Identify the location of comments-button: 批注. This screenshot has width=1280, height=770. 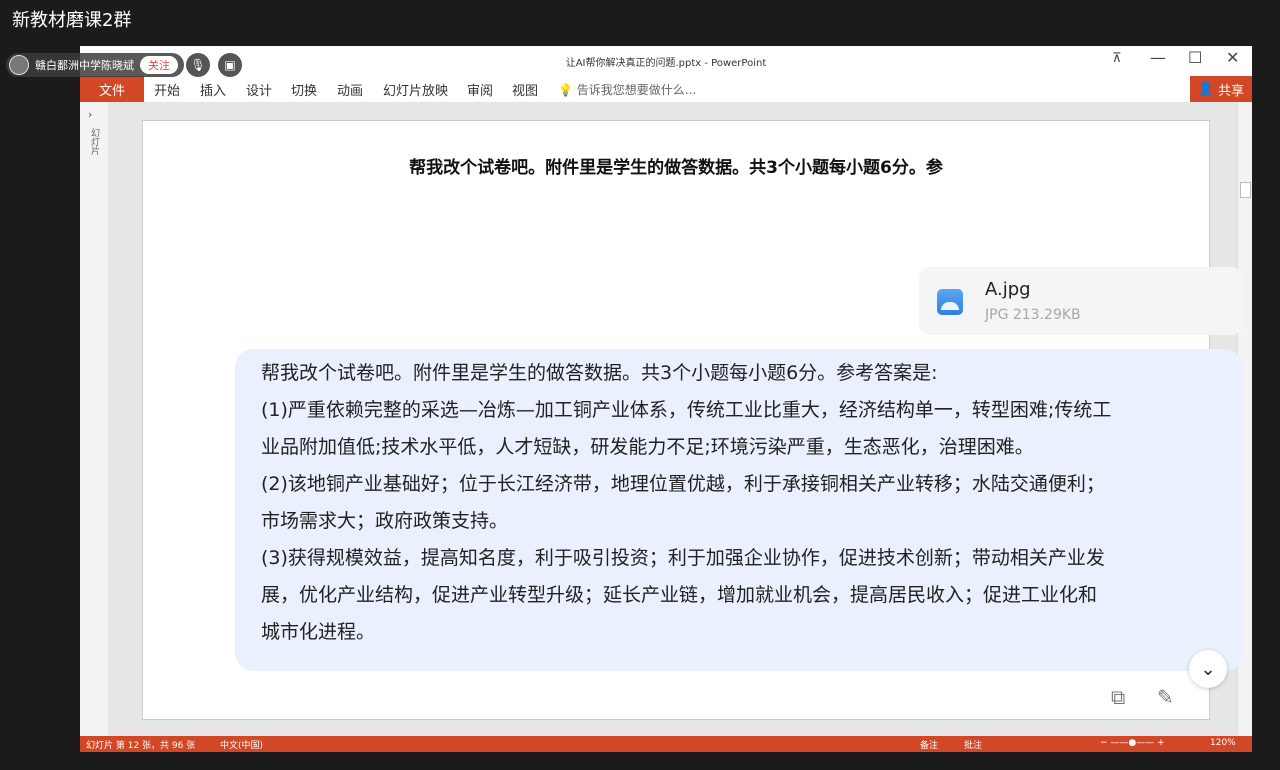
(973, 744).